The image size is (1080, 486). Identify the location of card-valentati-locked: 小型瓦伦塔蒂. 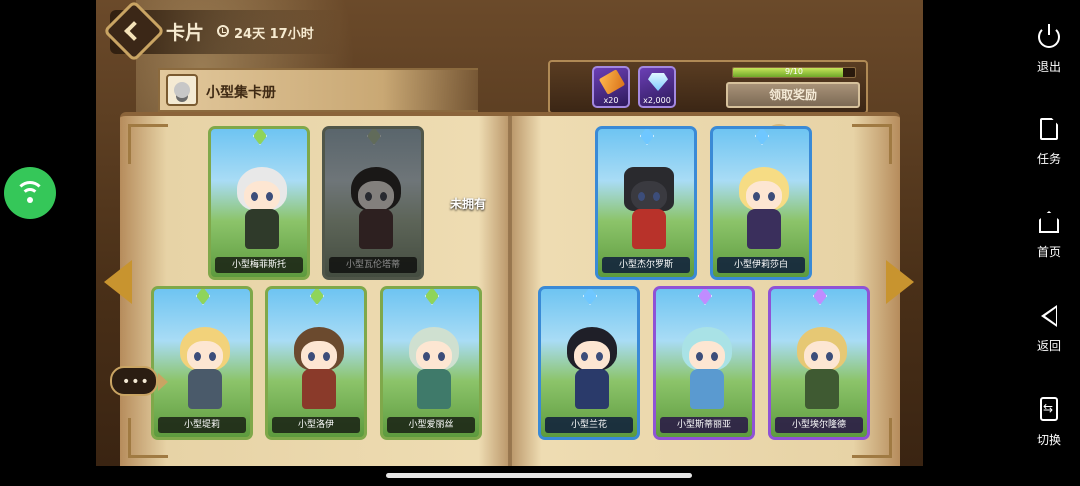
(373, 203).